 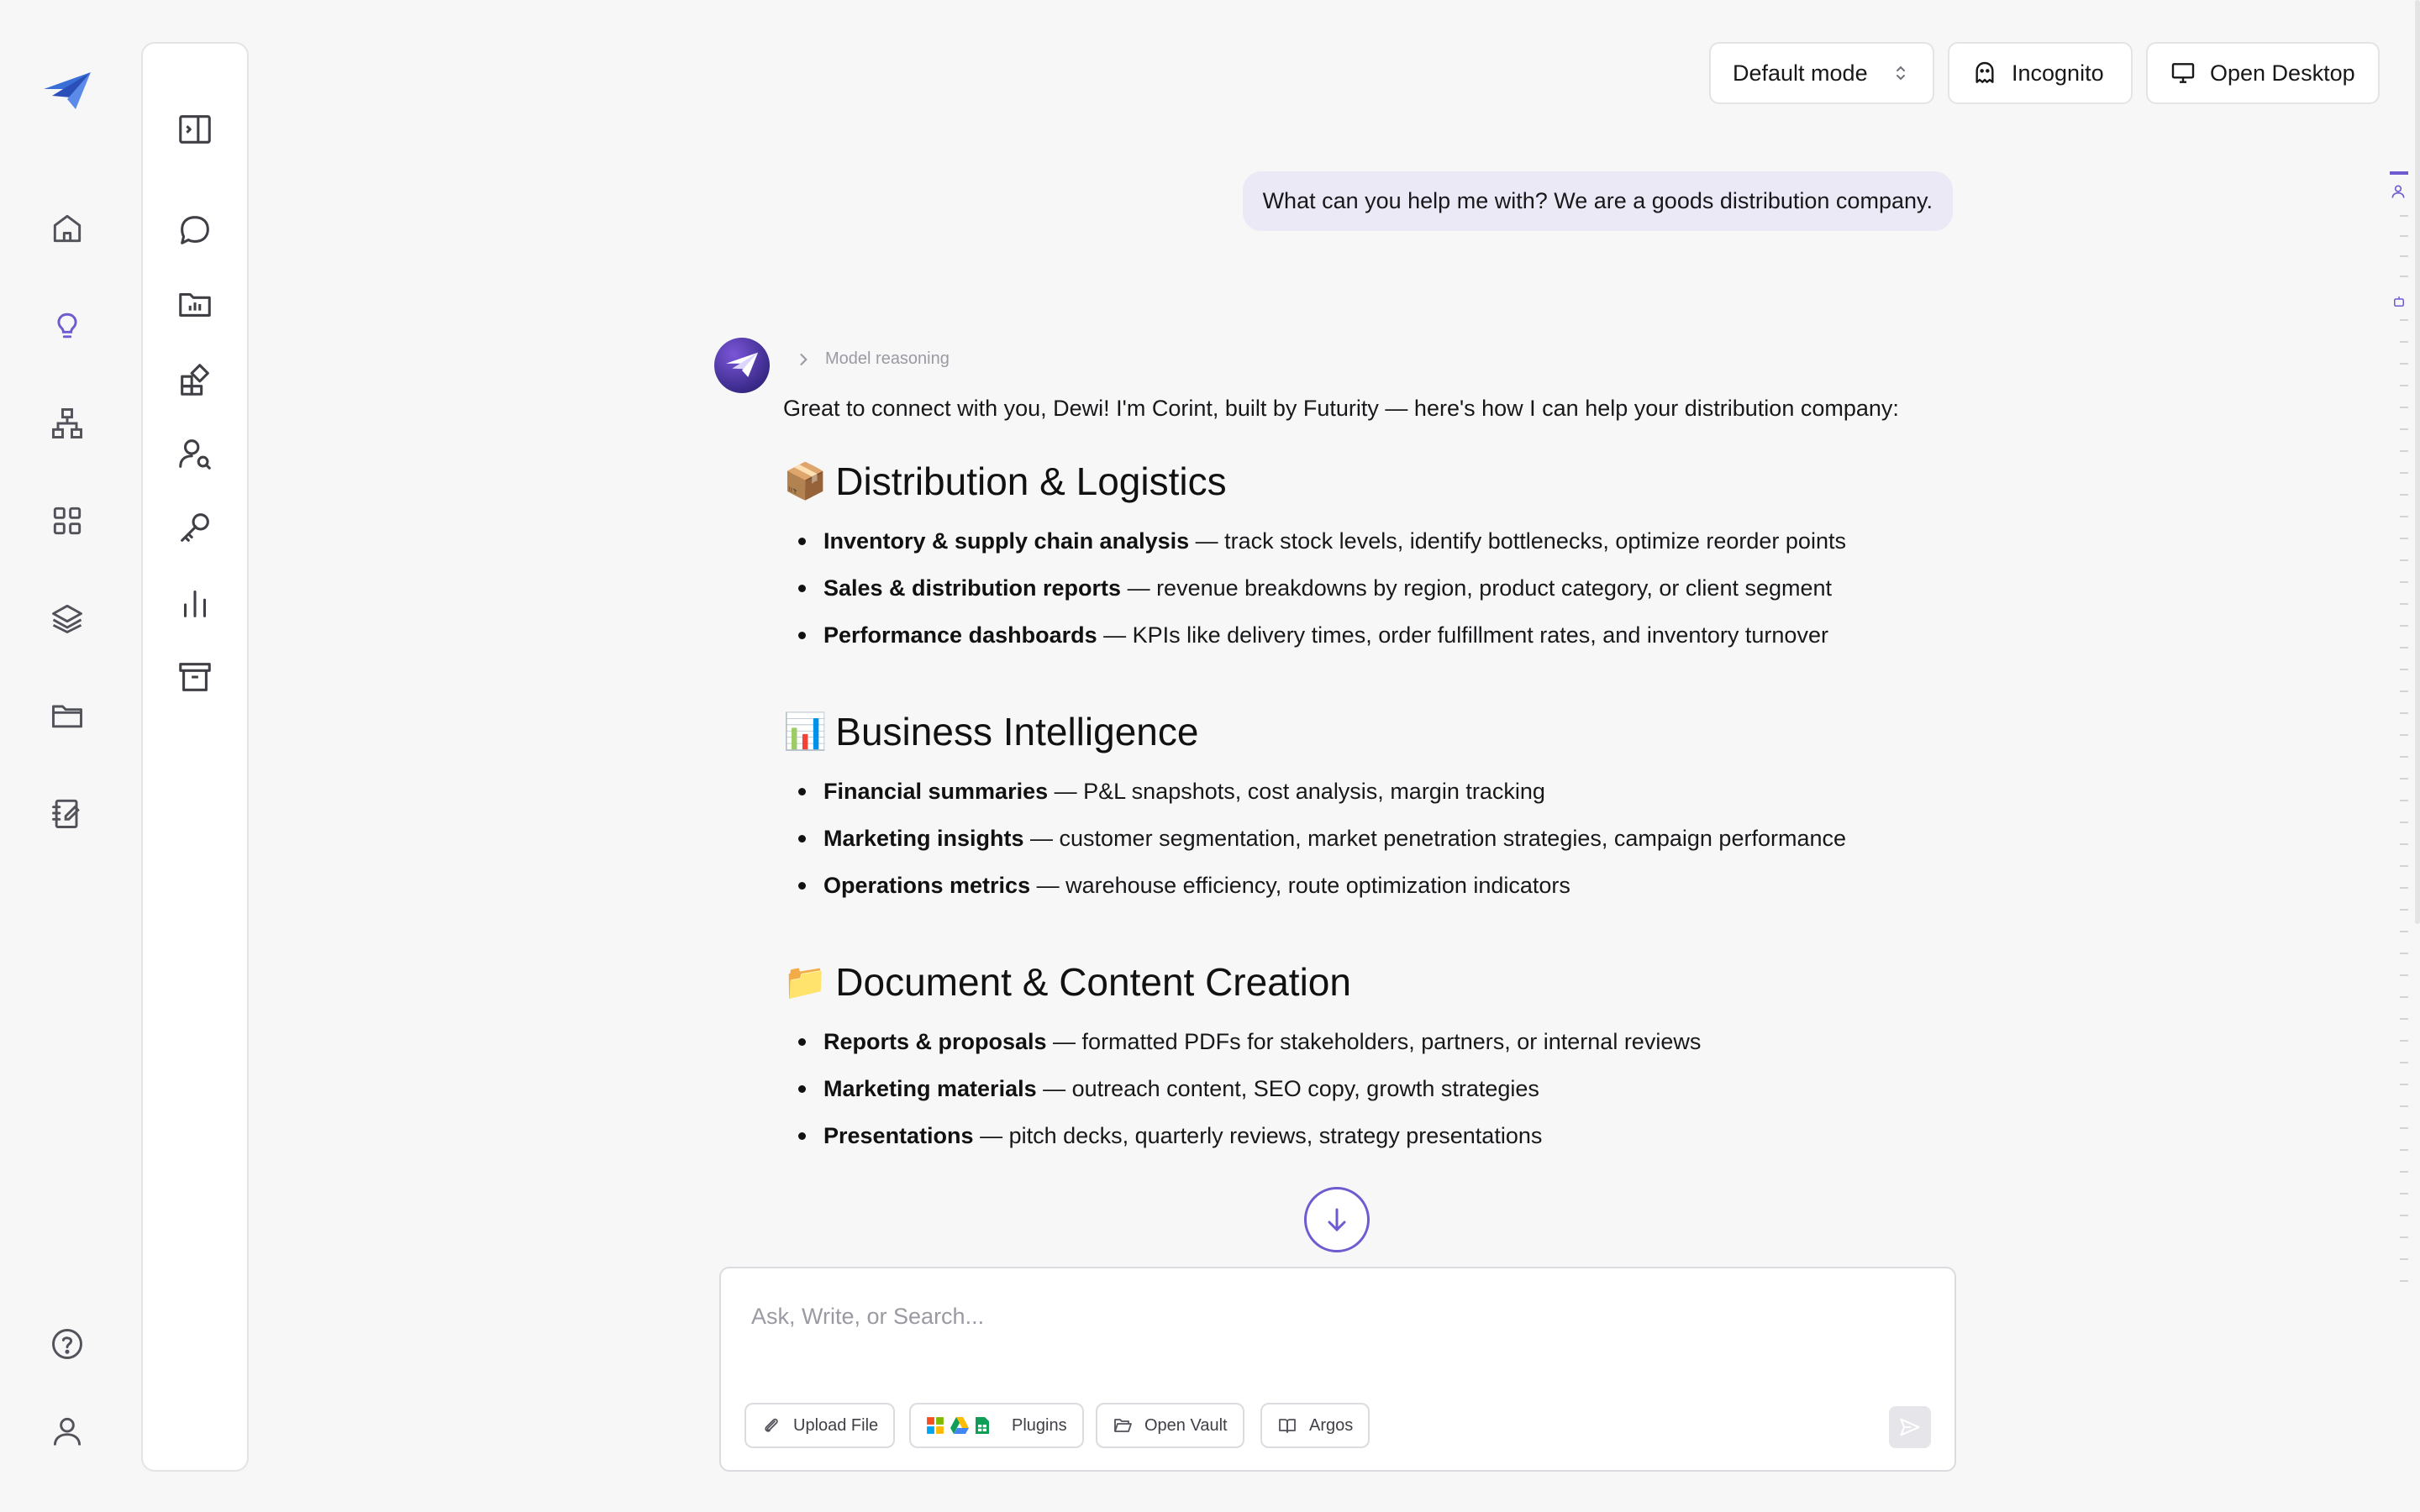 What do you see at coordinates (972, 588) in the screenshot?
I see `item-bold: Sales & distribution reports` at bounding box center [972, 588].